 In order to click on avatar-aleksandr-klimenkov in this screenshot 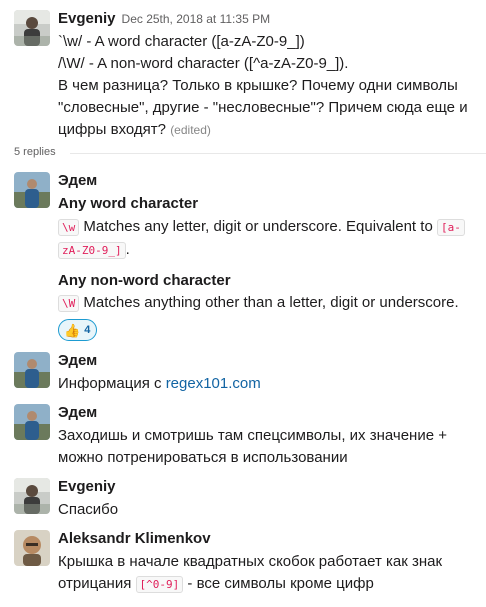, I will do `click(32, 548)`.